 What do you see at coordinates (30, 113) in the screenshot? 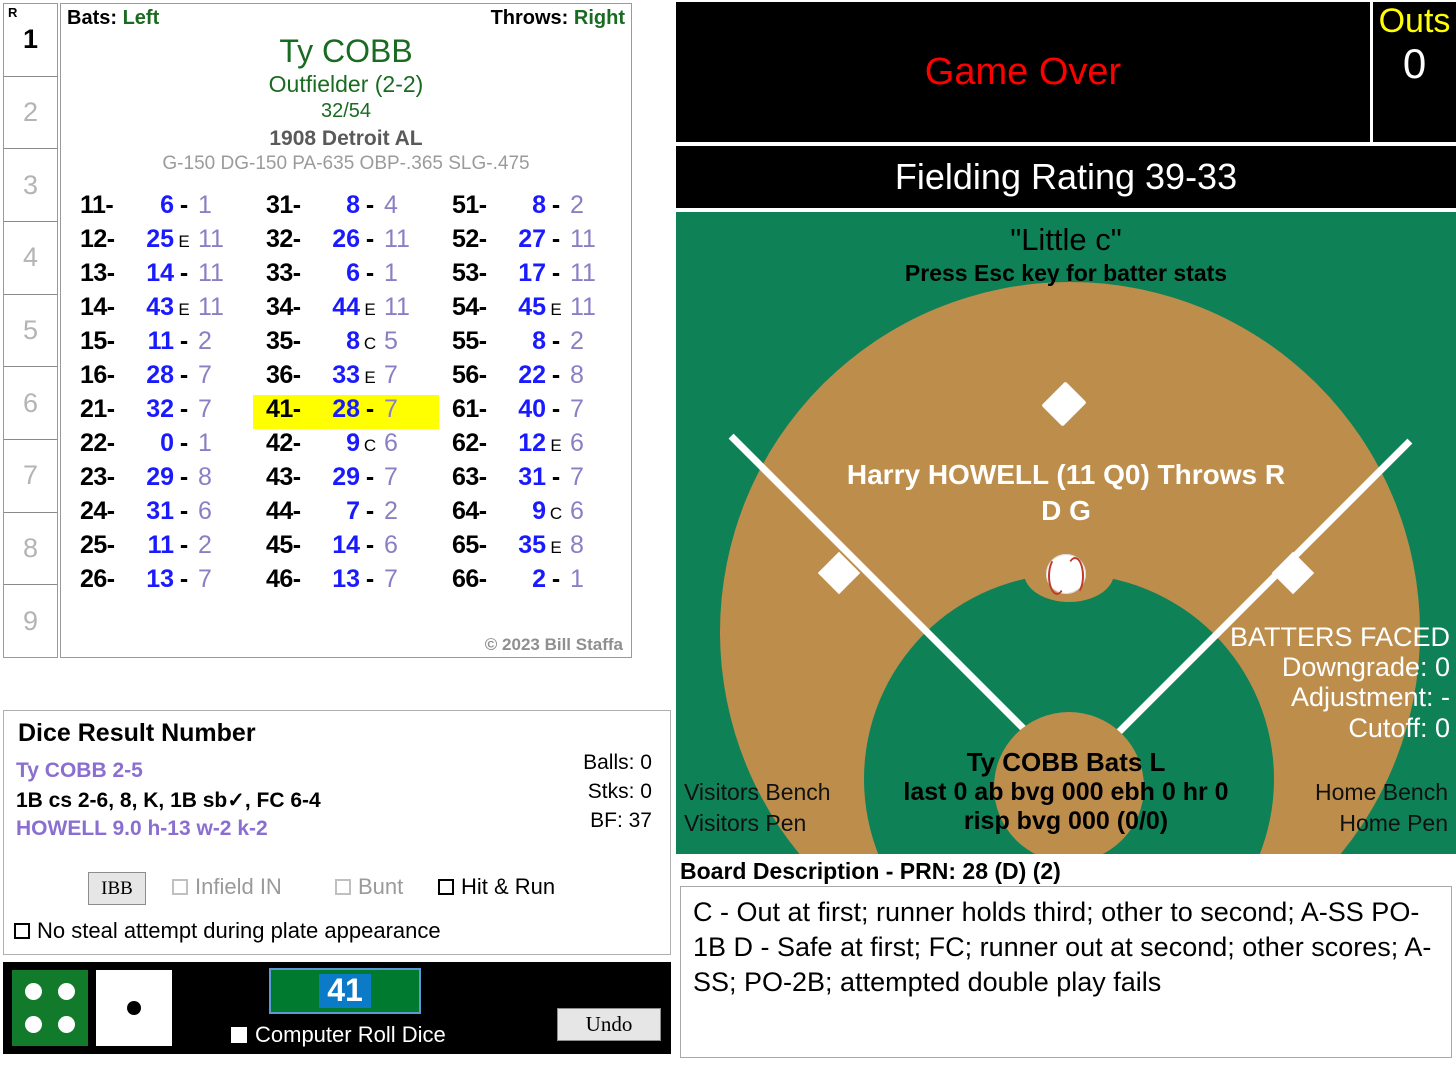
I see `batting-order-slot-2: 2` at bounding box center [30, 113].